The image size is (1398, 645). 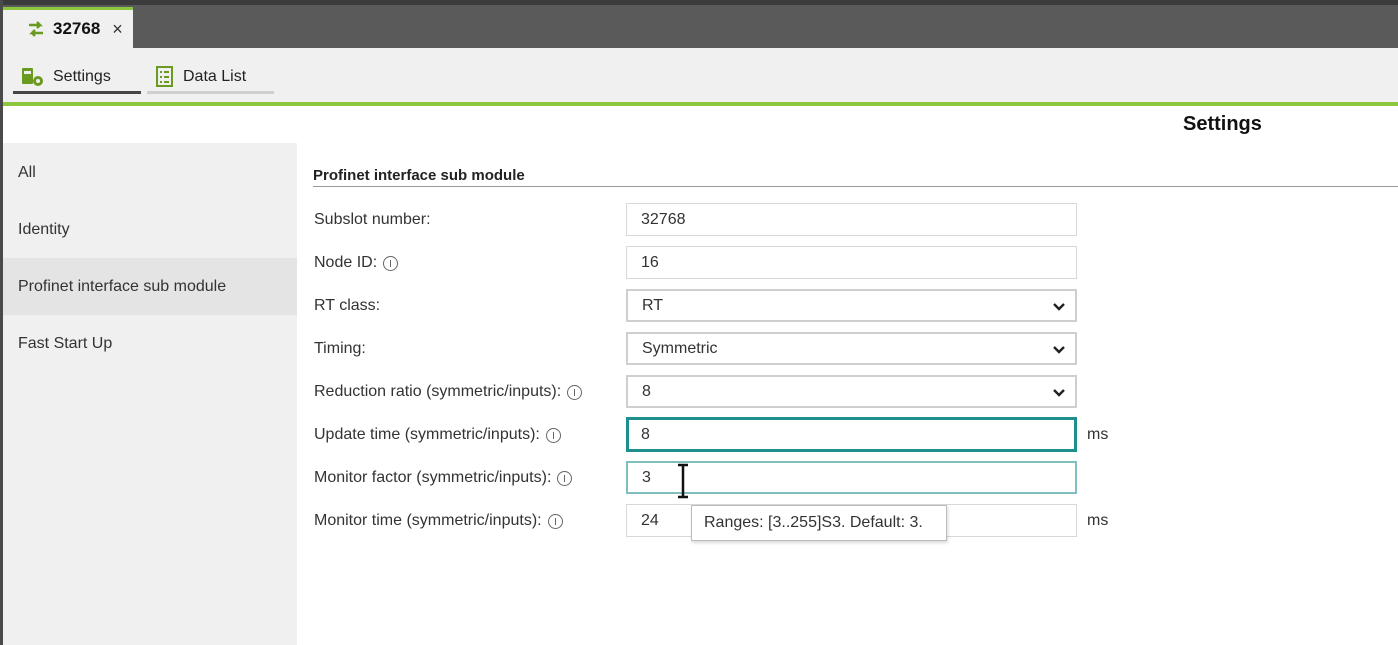 What do you see at coordinates (851, 391) in the screenshot?
I see `reduction-ratio-select: 8` at bounding box center [851, 391].